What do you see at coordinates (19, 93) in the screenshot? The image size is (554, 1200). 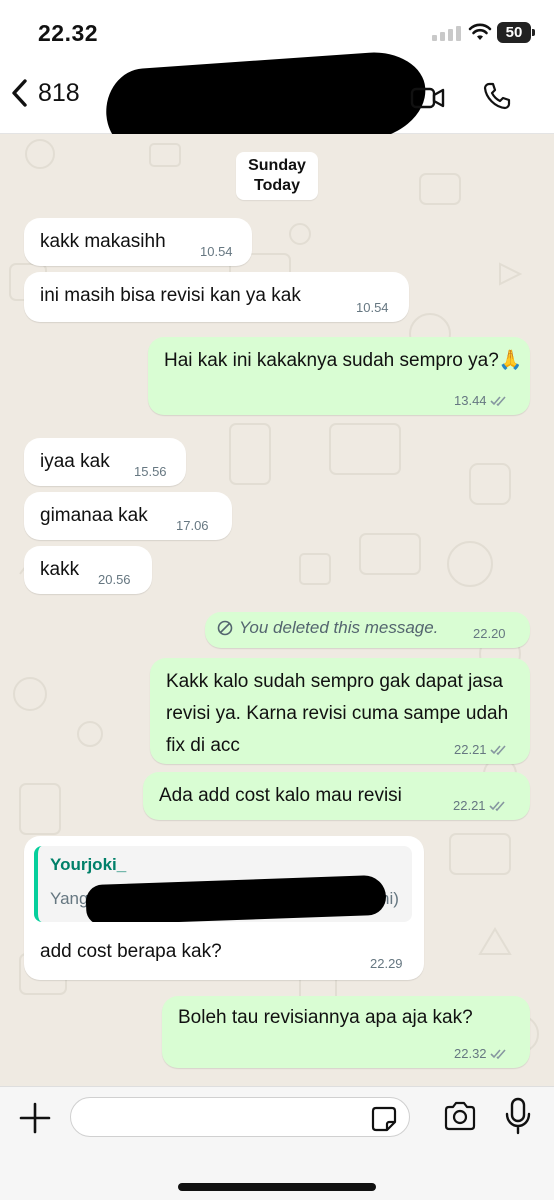 I see `back-chevron-icon` at bounding box center [19, 93].